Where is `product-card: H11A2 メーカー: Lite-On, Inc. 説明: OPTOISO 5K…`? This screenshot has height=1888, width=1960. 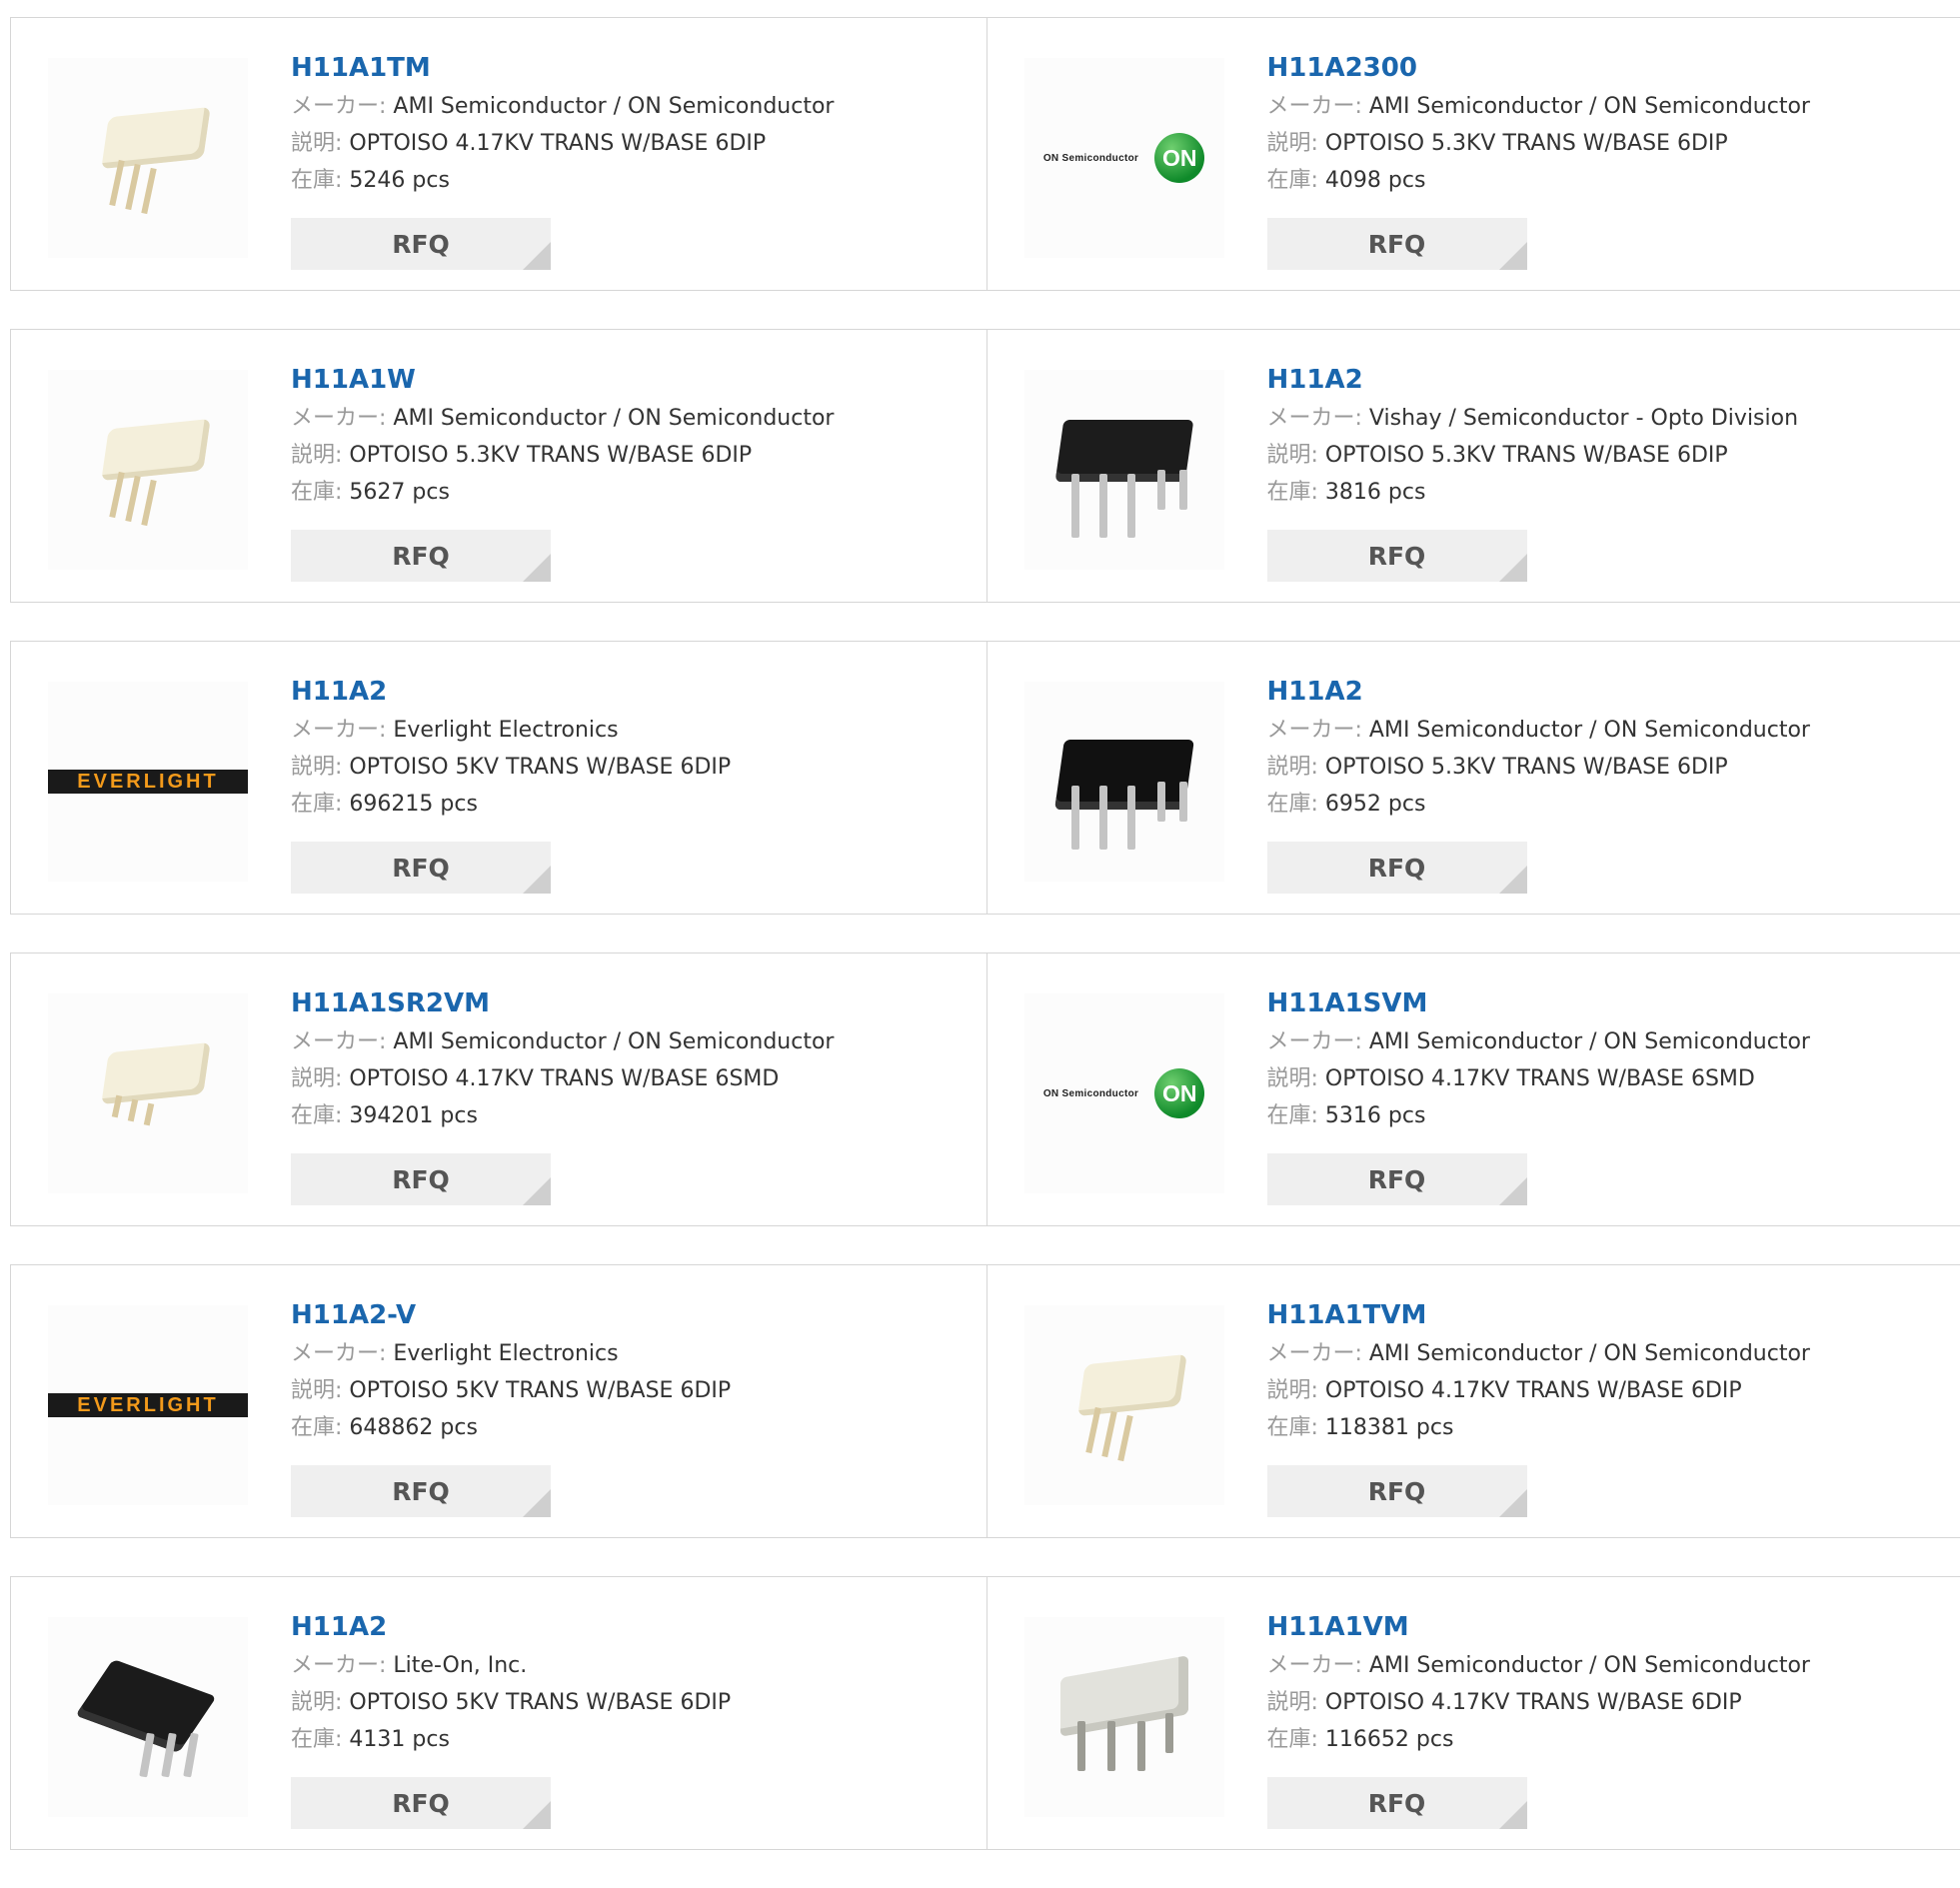 product-card: H11A2 メーカー: Lite-On, Inc. 説明: OPTOISO 5K… is located at coordinates (499, 1713).